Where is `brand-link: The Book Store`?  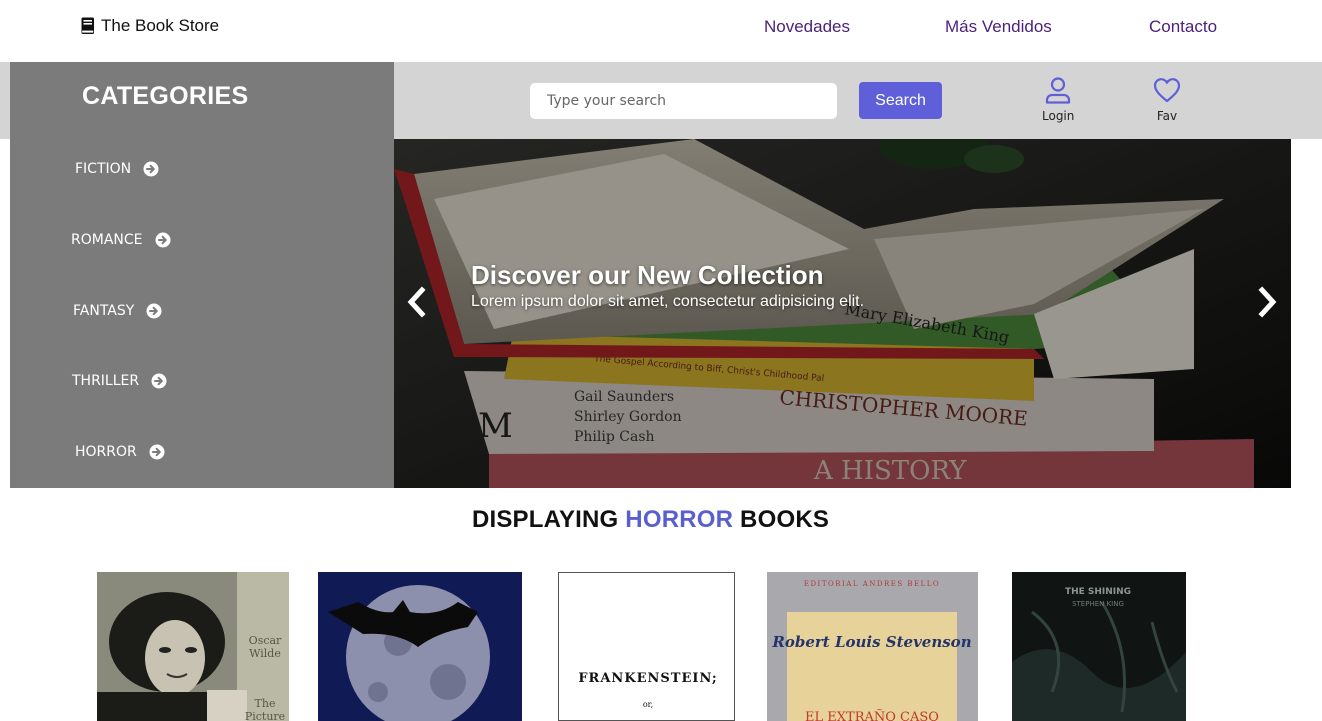
brand-link: The Book Store is located at coordinates (150, 26).